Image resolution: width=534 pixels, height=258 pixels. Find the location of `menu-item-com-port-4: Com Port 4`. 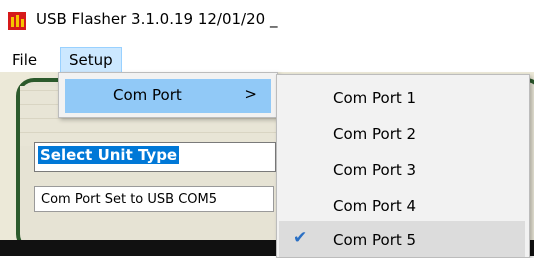

menu-item-com-port-4: Com Port 4 is located at coordinates (402, 205).